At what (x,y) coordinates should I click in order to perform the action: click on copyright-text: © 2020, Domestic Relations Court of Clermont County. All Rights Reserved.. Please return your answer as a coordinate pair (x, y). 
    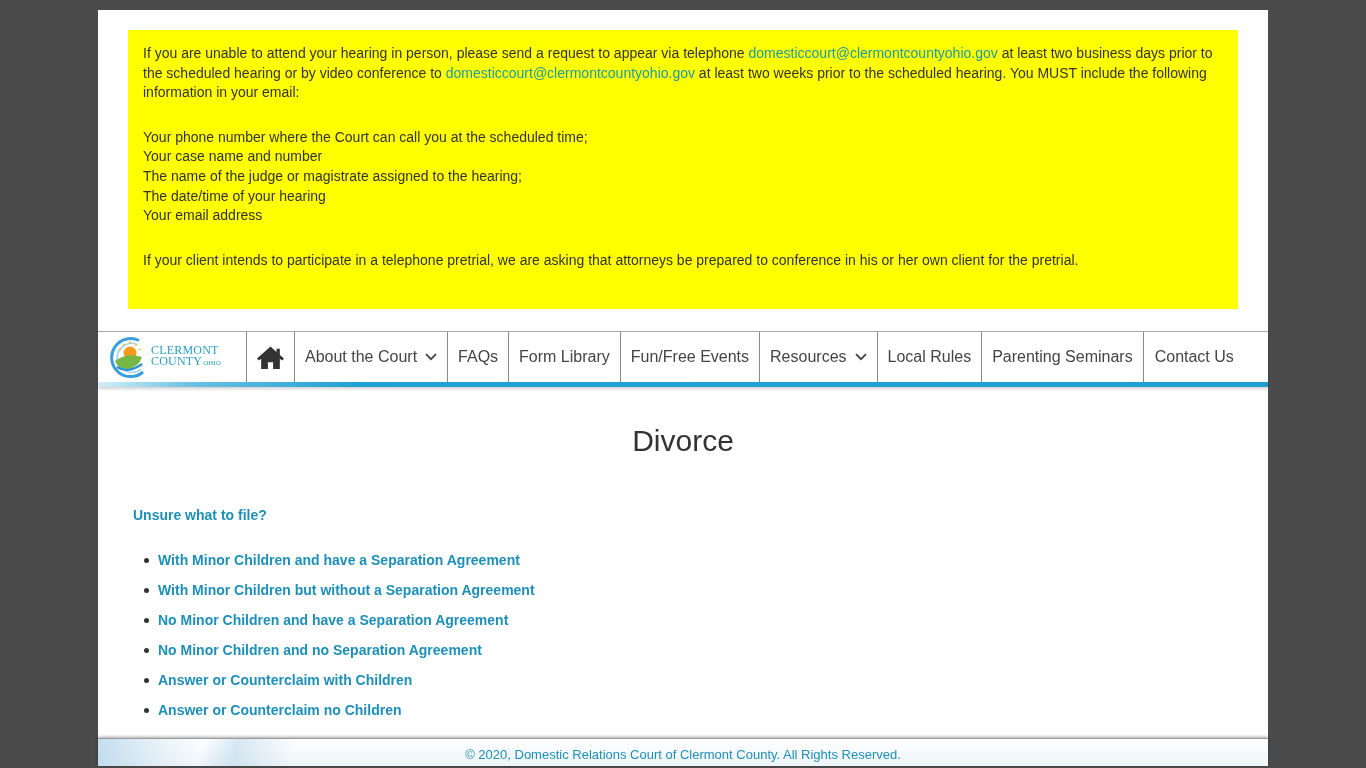
    Looking at the image, I should click on (683, 755).